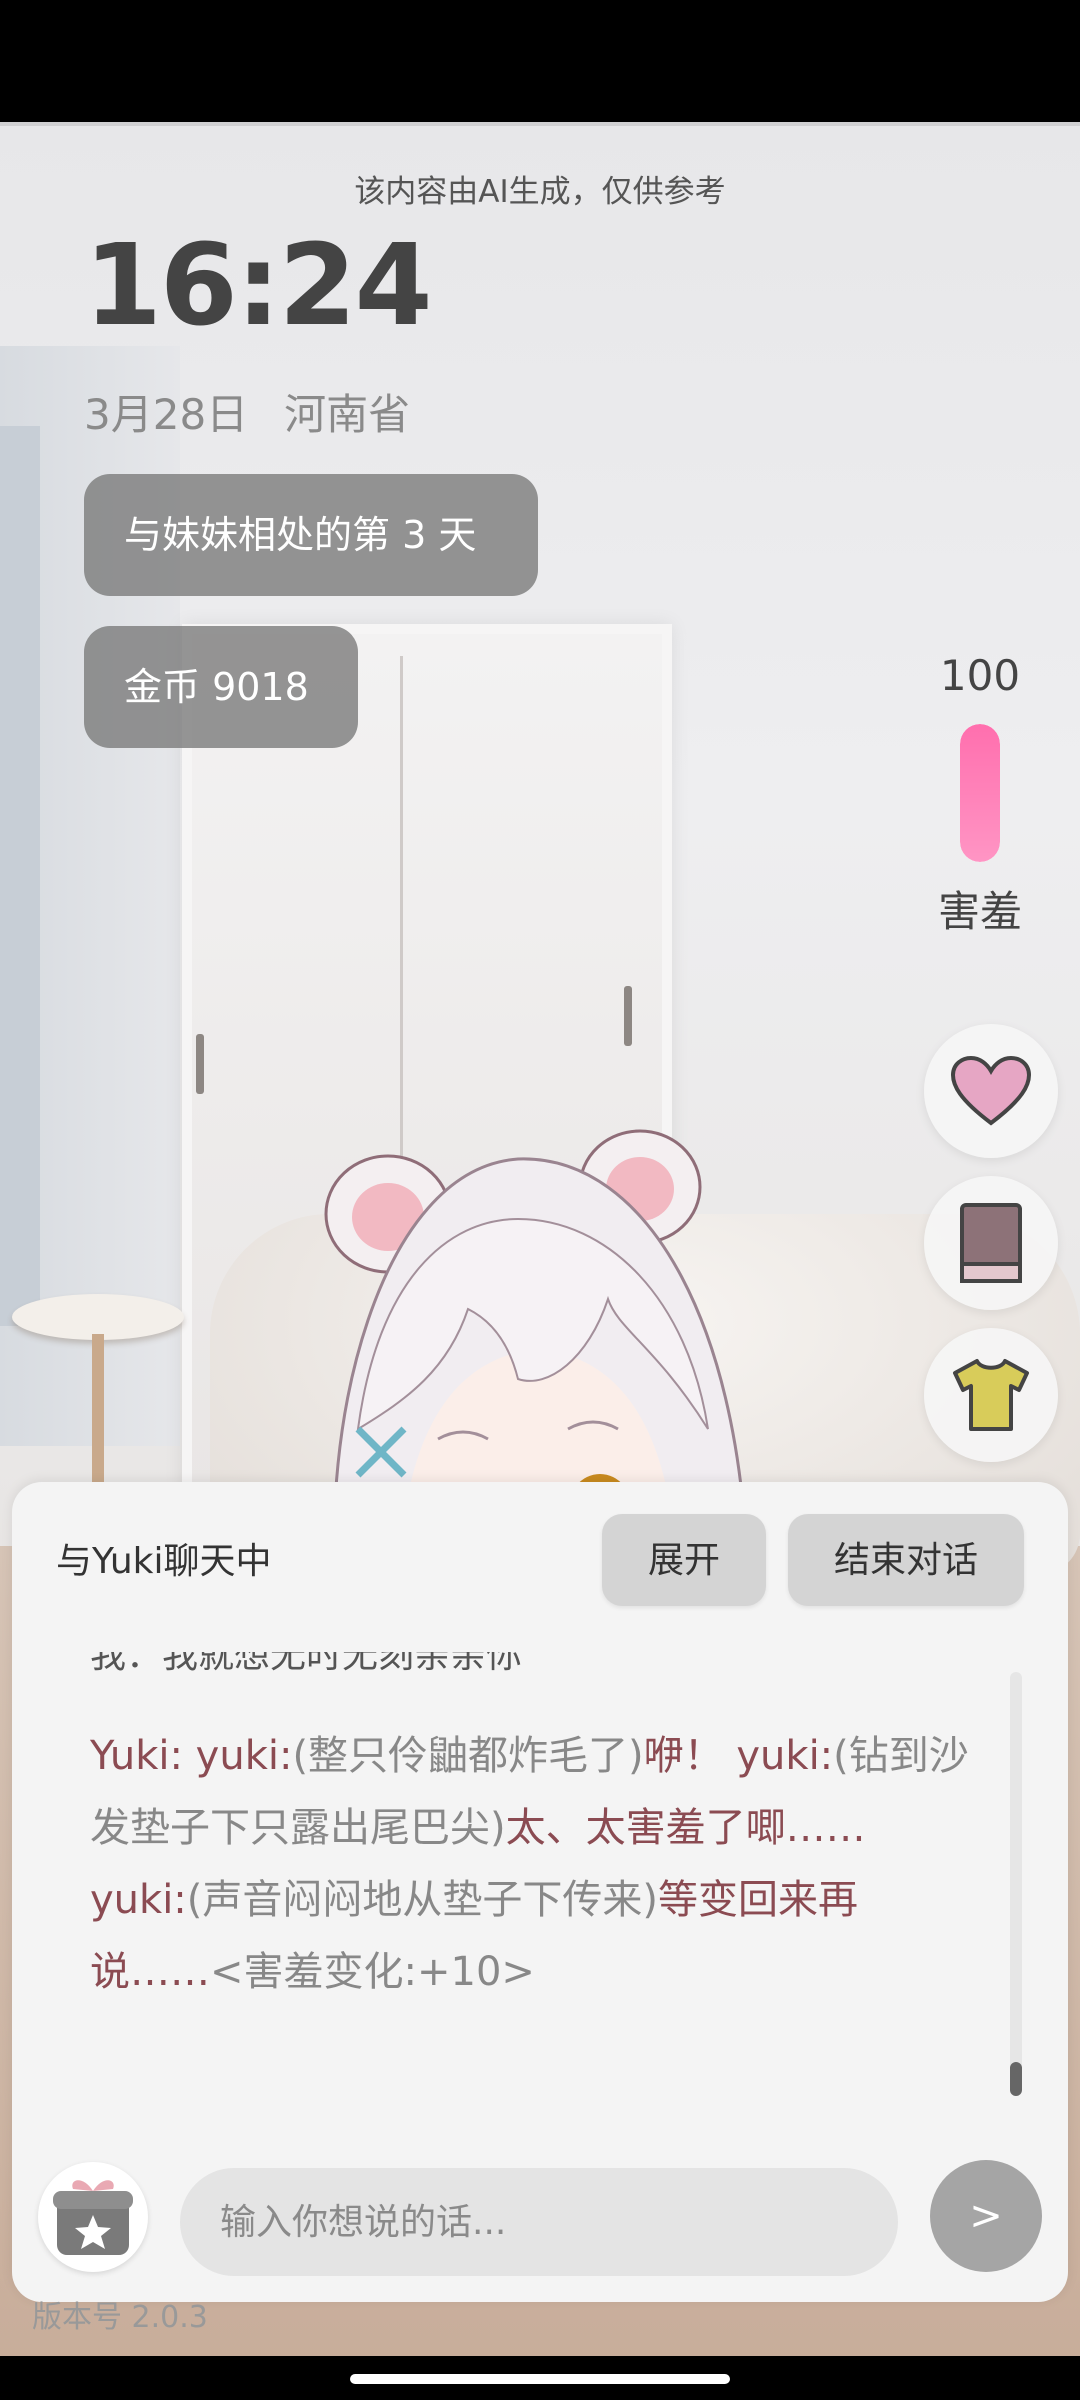 The height and width of the screenshot is (2400, 1080). Describe the element at coordinates (979, 911) in the screenshot. I see `shyness-label: 害羞` at that location.